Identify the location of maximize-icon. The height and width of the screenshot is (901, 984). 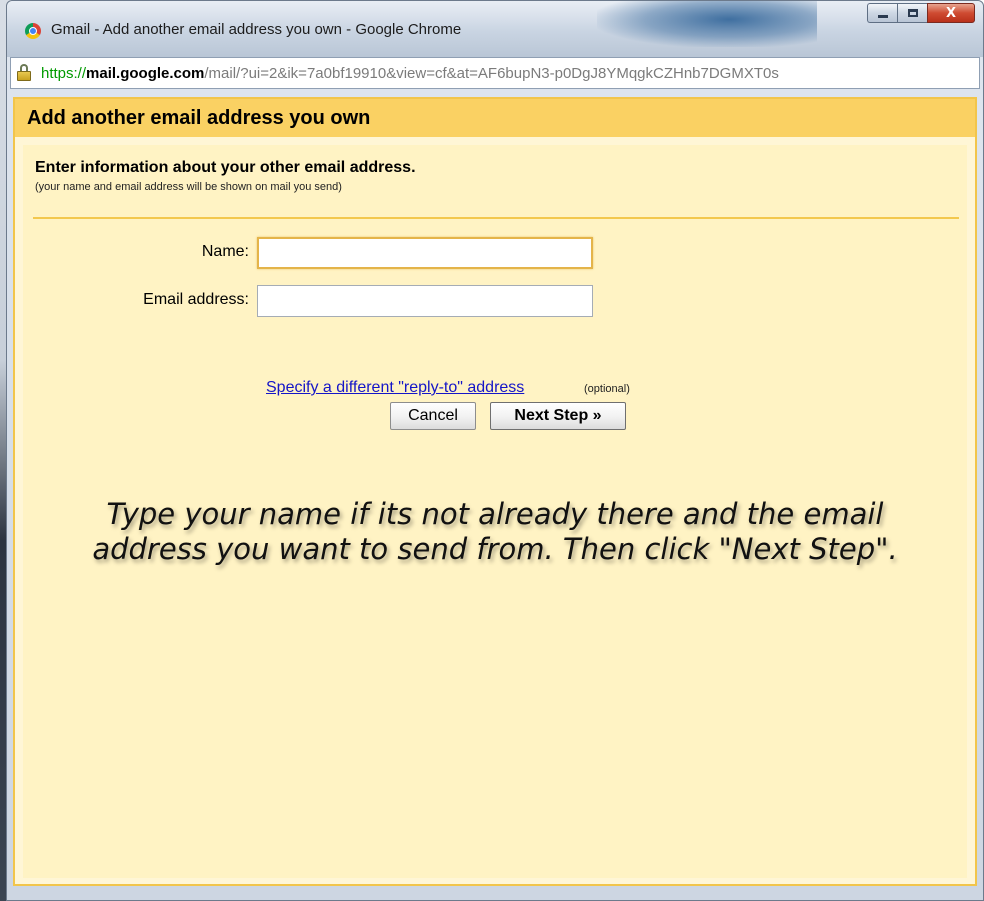
(912, 13).